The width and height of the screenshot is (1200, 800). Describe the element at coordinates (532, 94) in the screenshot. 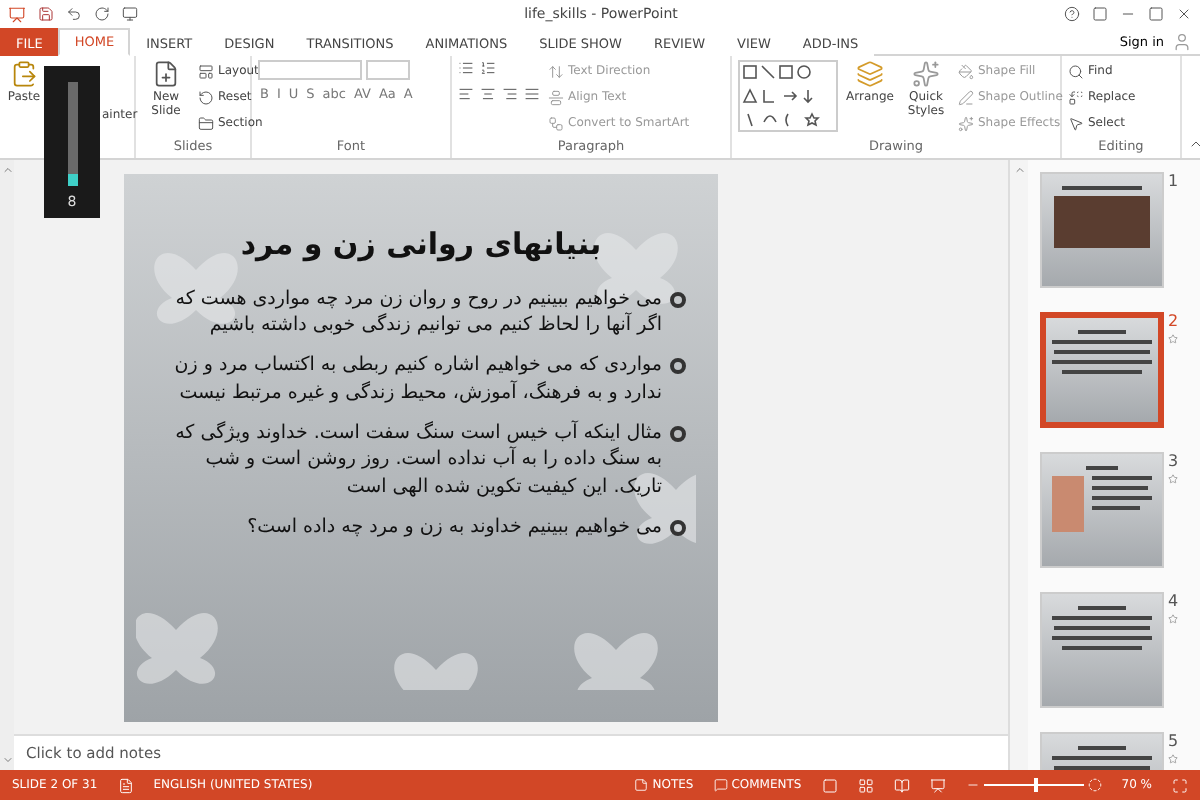

I see `justify-icon` at that location.